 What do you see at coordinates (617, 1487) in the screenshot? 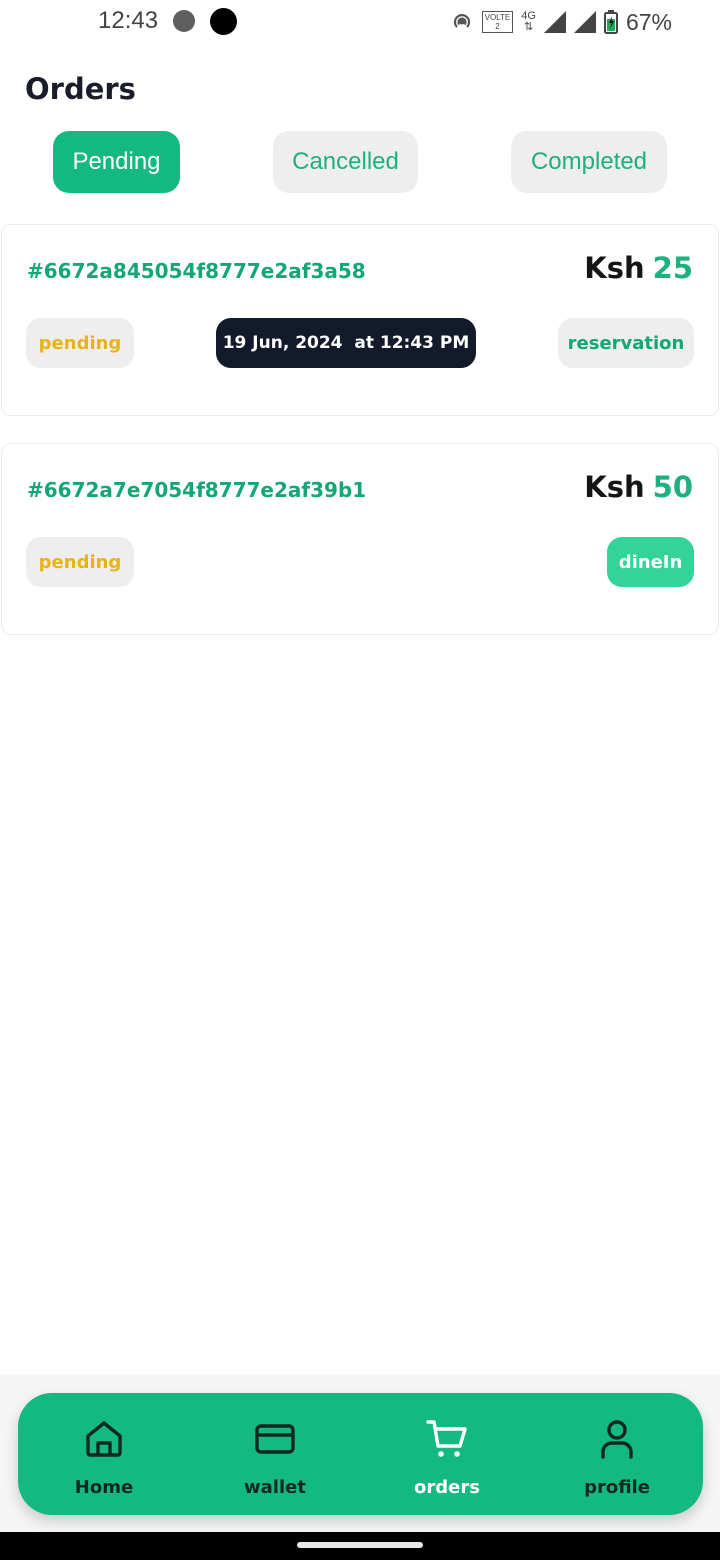
I see `nav-label-profile: profile` at bounding box center [617, 1487].